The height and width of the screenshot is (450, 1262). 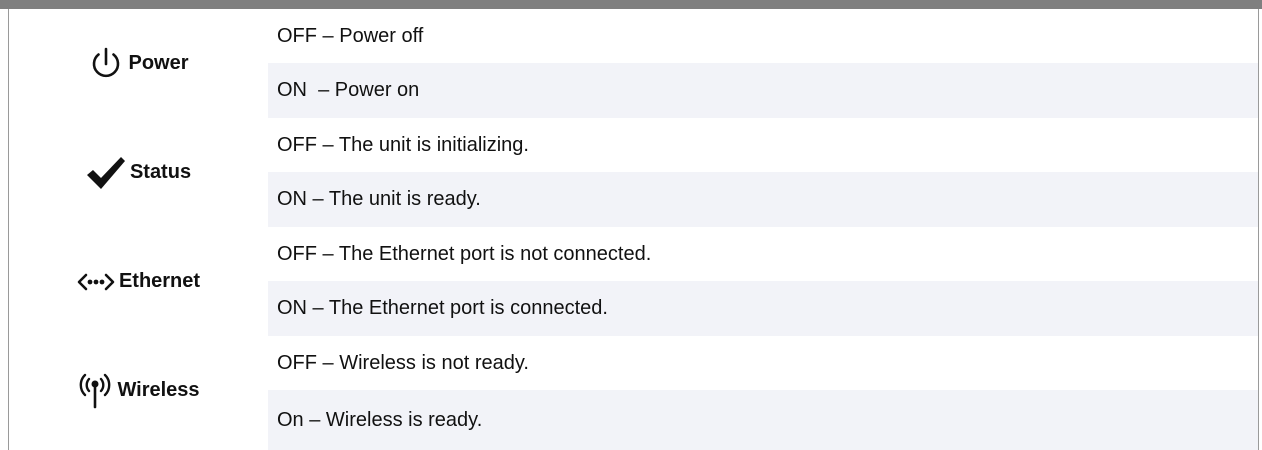 What do you see at coordinates (631, 4) in the screenshot?
I see `table-header-bar` at bounding box center [631, 4].